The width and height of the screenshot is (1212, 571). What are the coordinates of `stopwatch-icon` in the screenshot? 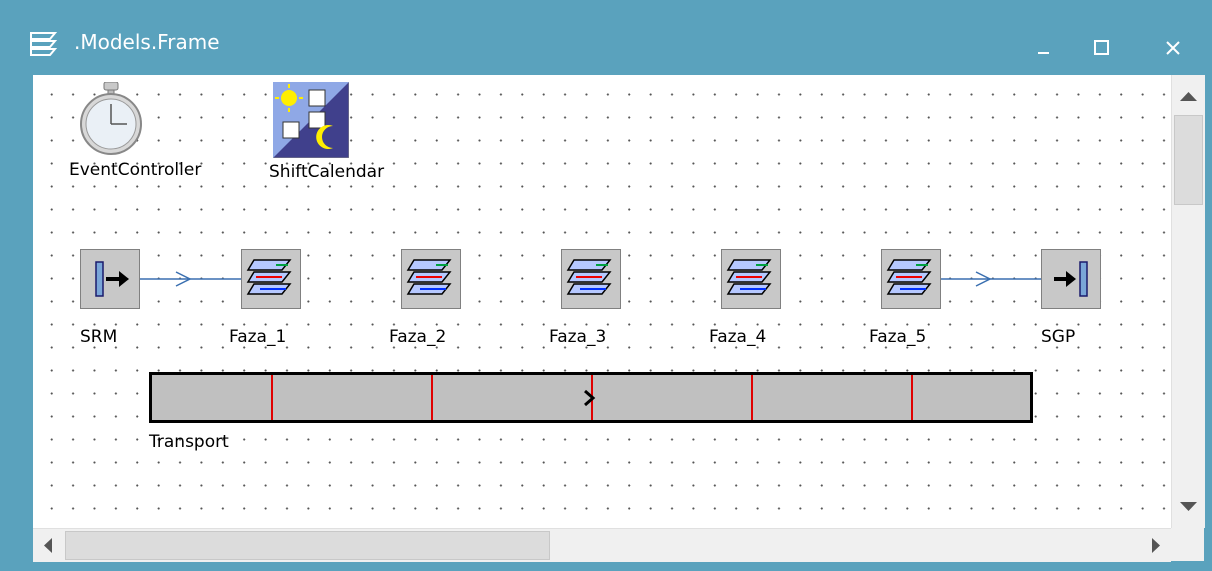 It's located at (111, 118).